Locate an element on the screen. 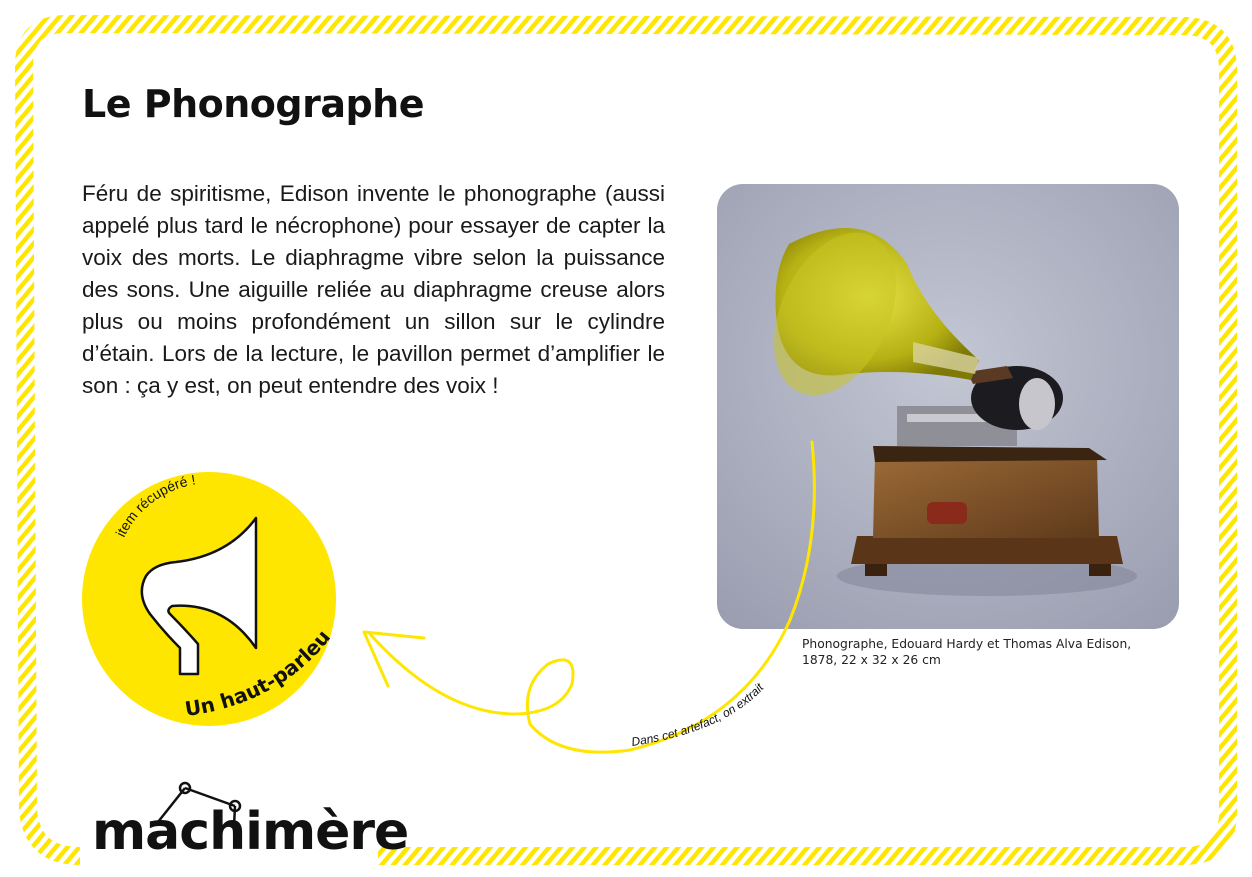 Image resolution: width=1252 pixels, height=877 pixels. arrow-label: Dans cet artefact, on extrait is located at coordinates (698, 714).